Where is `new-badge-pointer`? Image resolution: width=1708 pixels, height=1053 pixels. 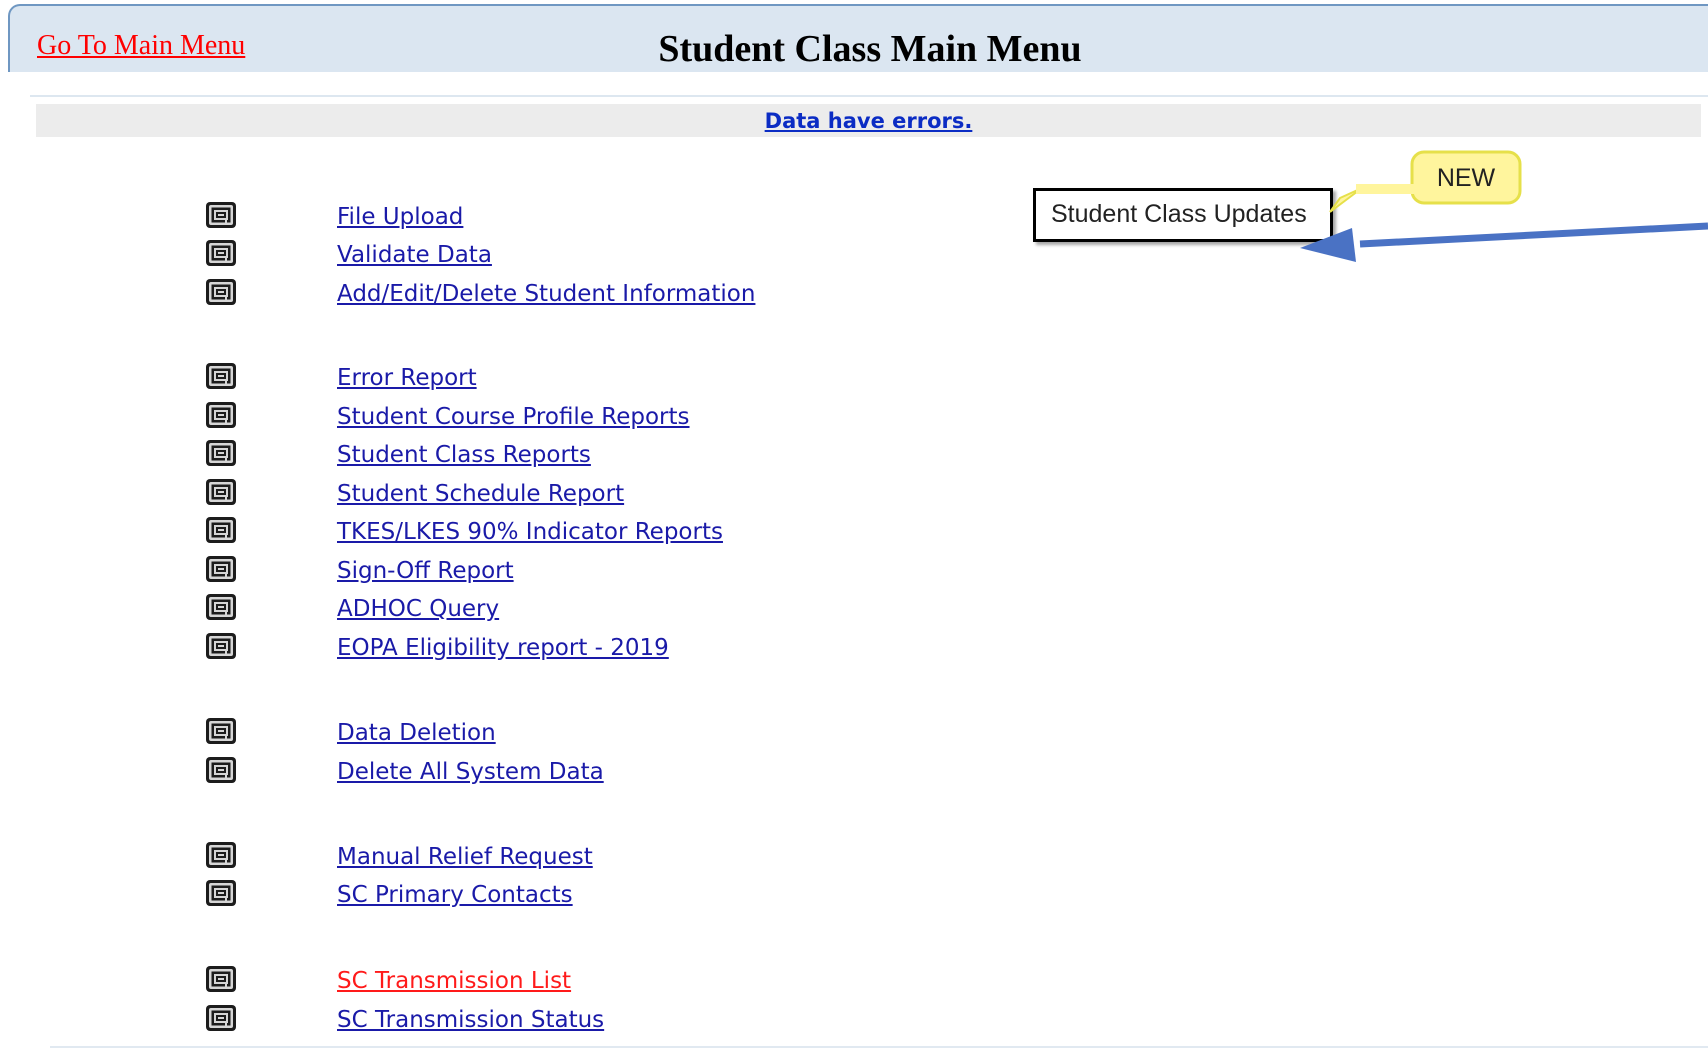 new-badge-pointer is located at coordinates (1346, 200).